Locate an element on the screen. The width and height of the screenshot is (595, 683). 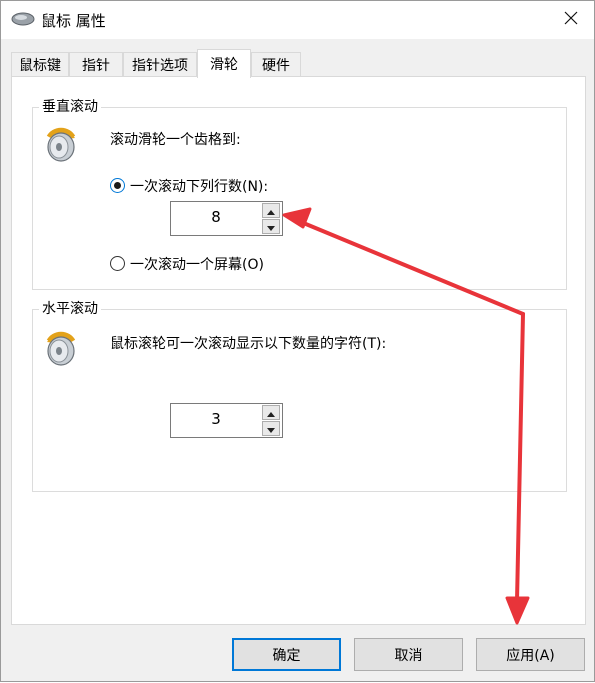
lines-spinbox: 8 is located at coordinates (226, 218).